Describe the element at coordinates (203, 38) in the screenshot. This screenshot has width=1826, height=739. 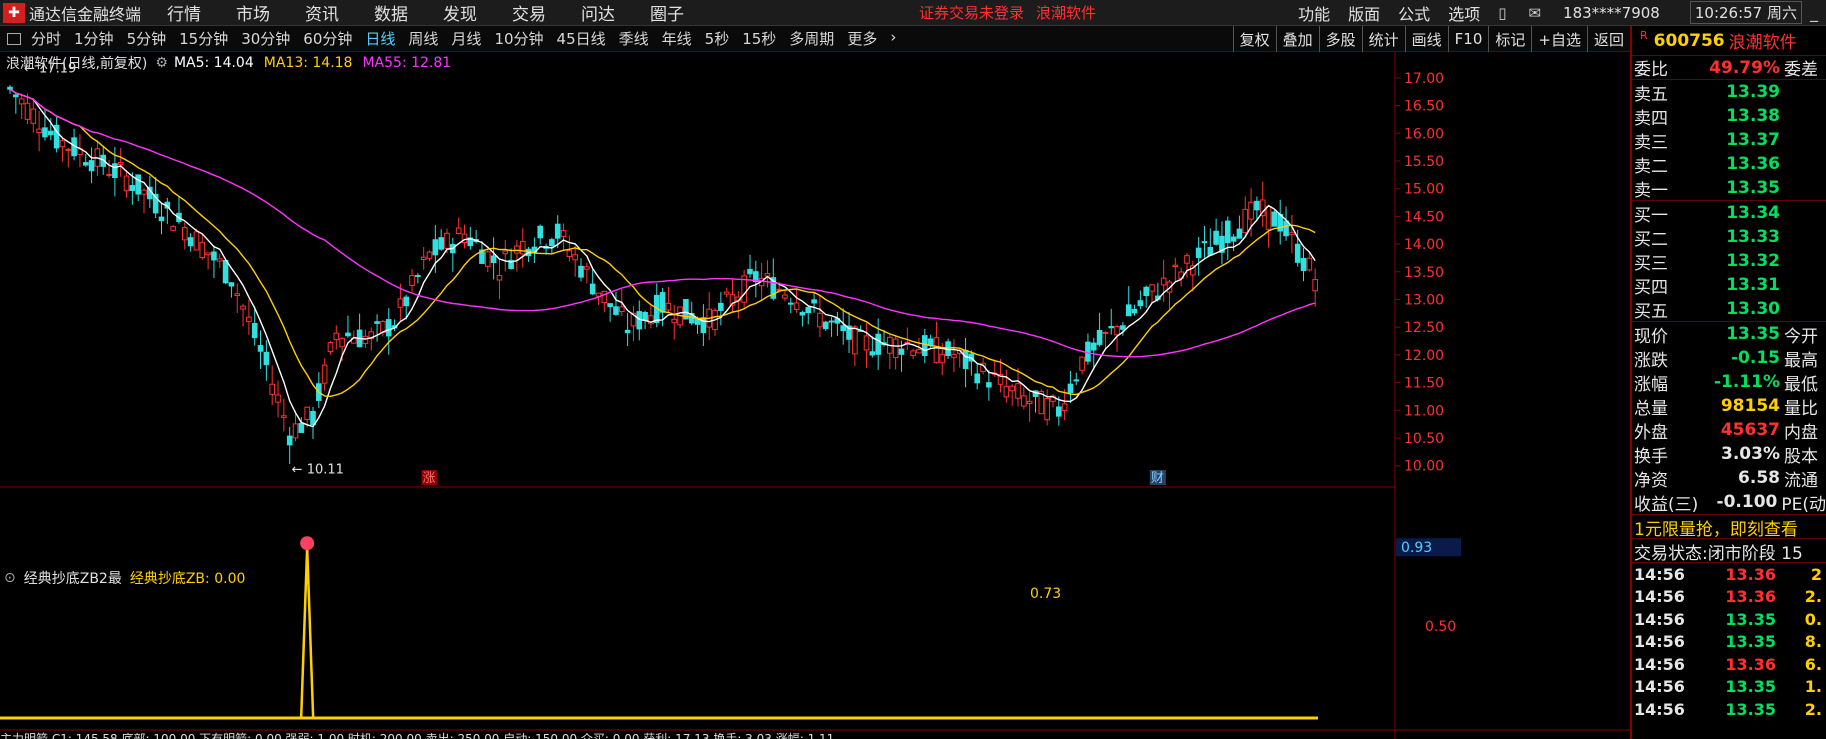
I see `period-tab: 15分钟` at that location.